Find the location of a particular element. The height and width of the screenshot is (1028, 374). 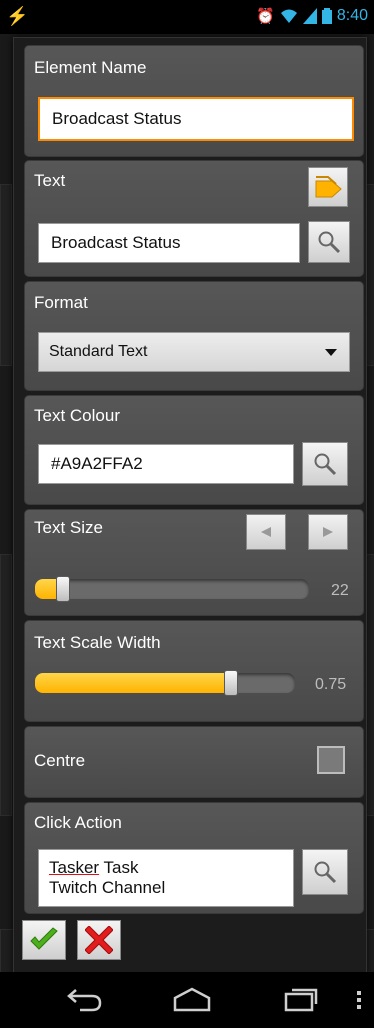

format-panel: Format Standard Text is located at coordinates (194, 336).